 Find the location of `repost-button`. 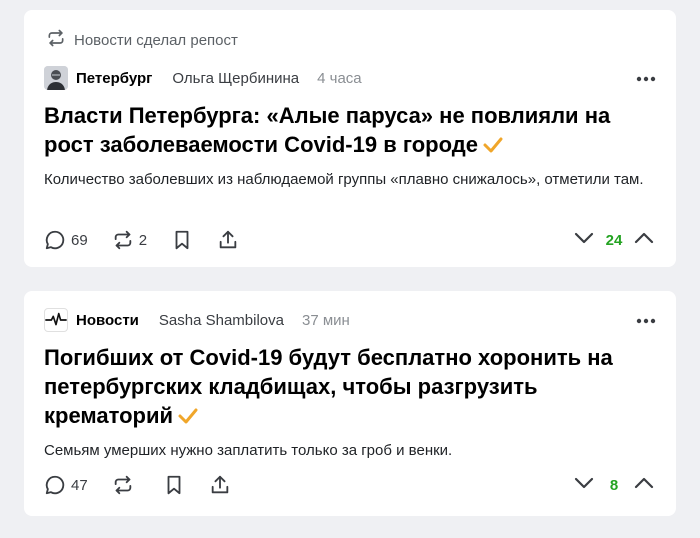

repost-button is located at coordinates (125, 485).